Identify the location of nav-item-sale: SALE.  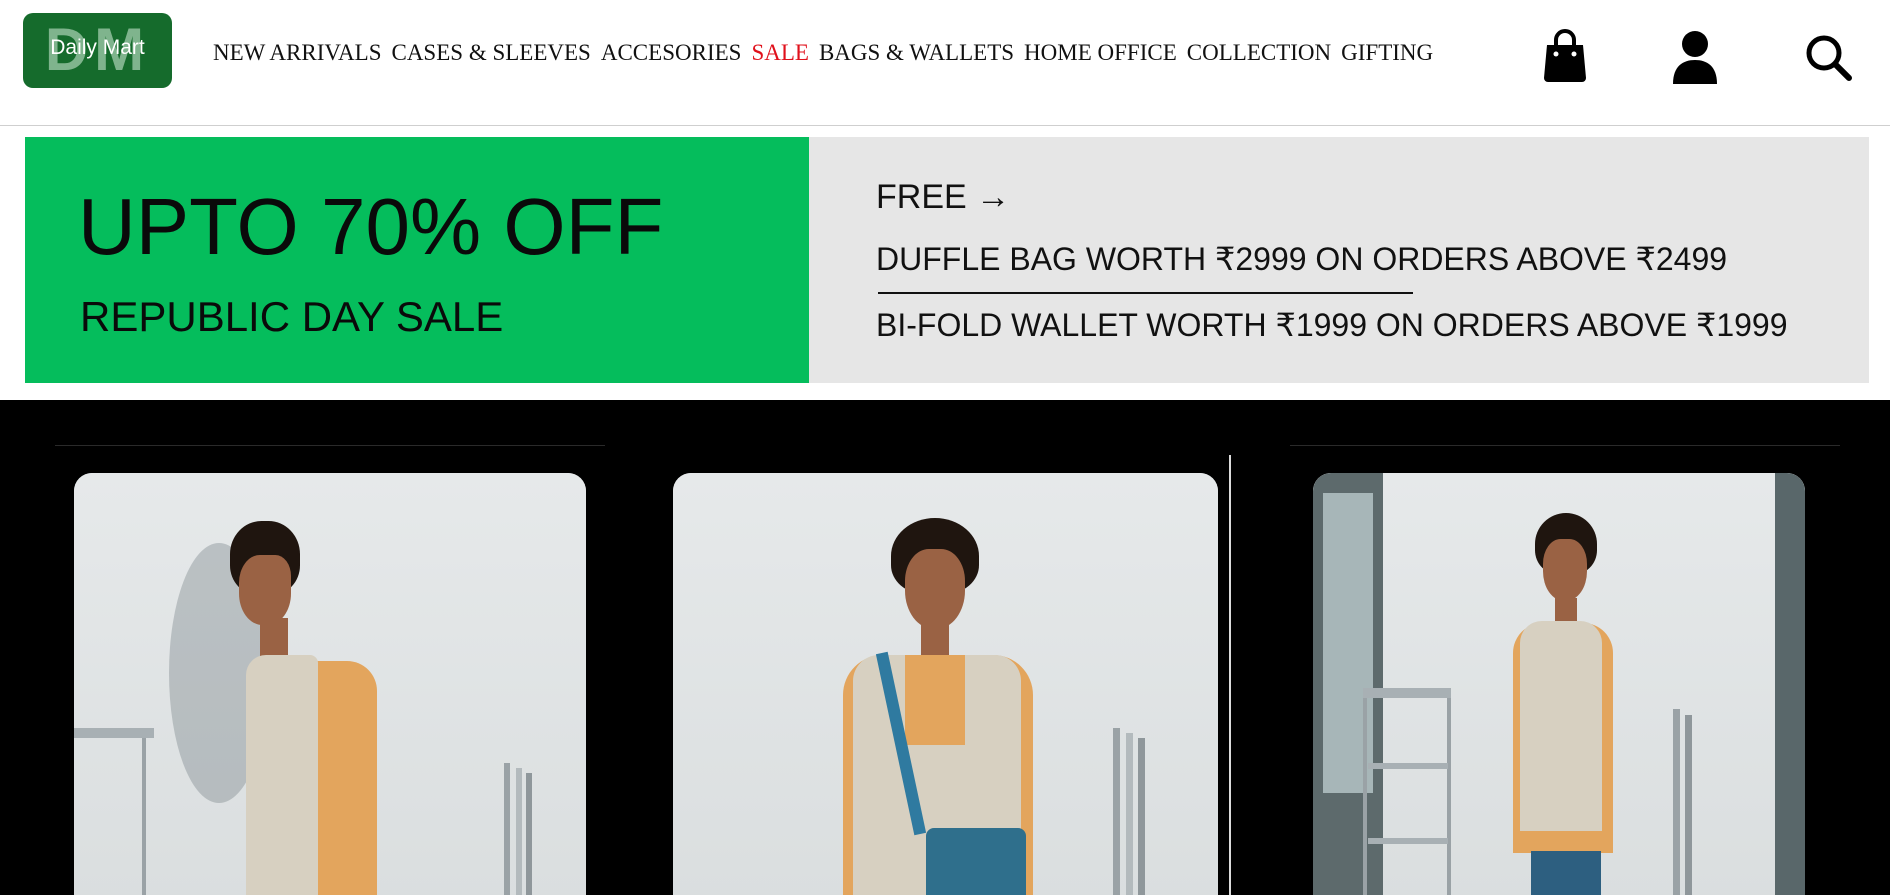
(780, 53).